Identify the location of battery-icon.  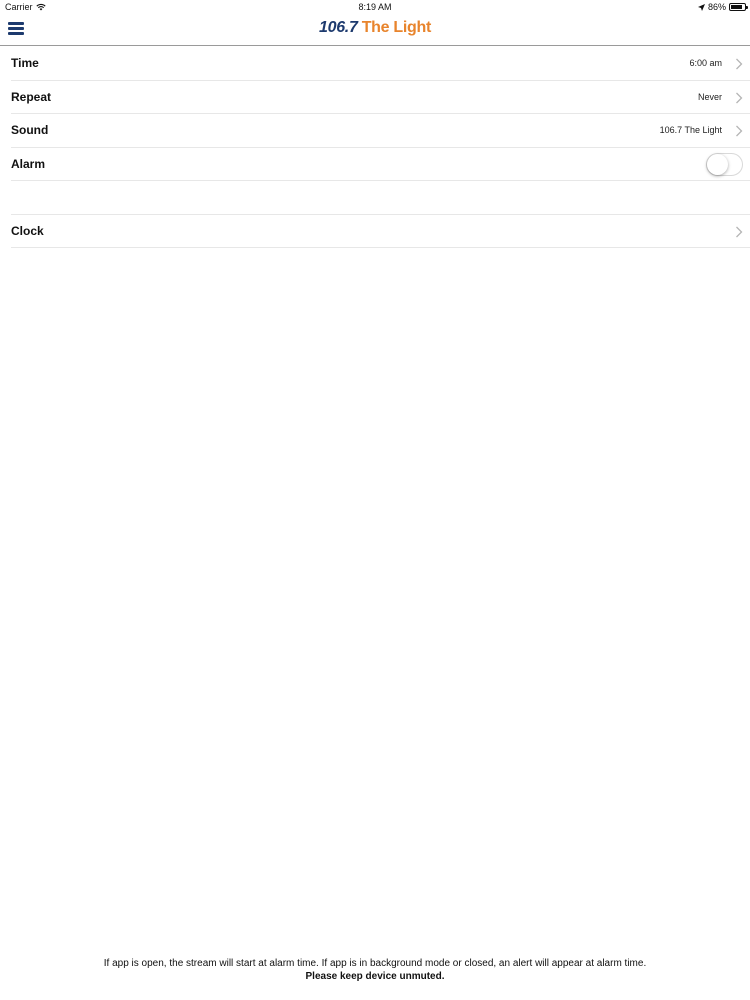
(738, 7).